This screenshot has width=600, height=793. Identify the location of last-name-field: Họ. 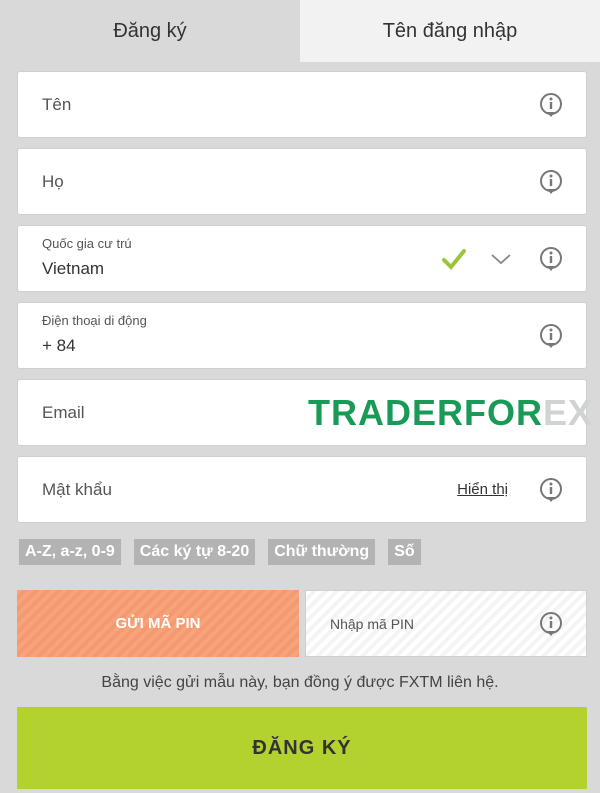
(302, 181).